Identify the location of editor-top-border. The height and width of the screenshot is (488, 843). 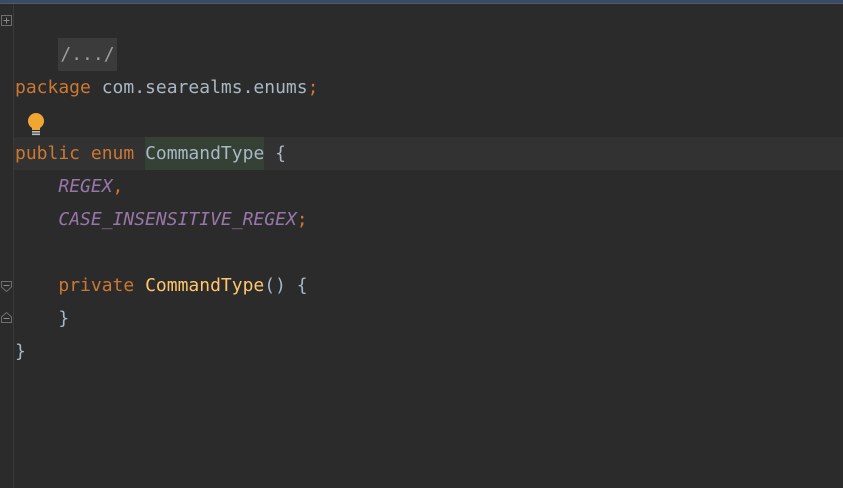
(421, 2).